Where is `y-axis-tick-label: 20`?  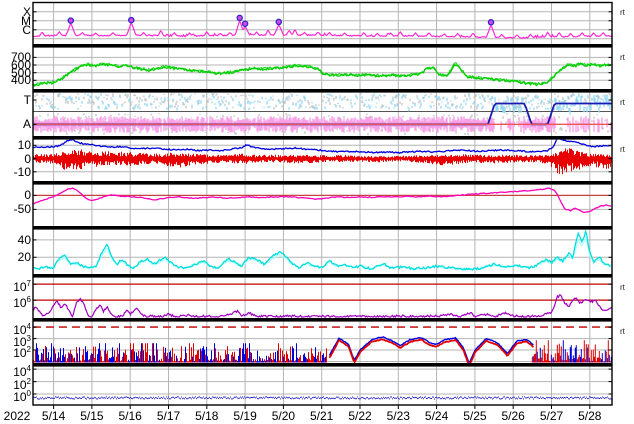
y-axis-tick-label: 20 is located at coordinates (24, 257).